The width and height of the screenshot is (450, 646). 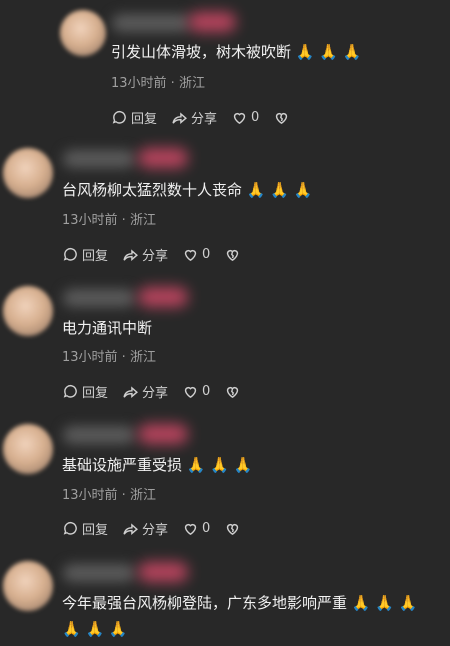 I want to click on comment-text-line-1: 今年最强台风杨柳登陆，广东多地影响严重 🙏 🙏 🙏, so click(x=240, y=603).